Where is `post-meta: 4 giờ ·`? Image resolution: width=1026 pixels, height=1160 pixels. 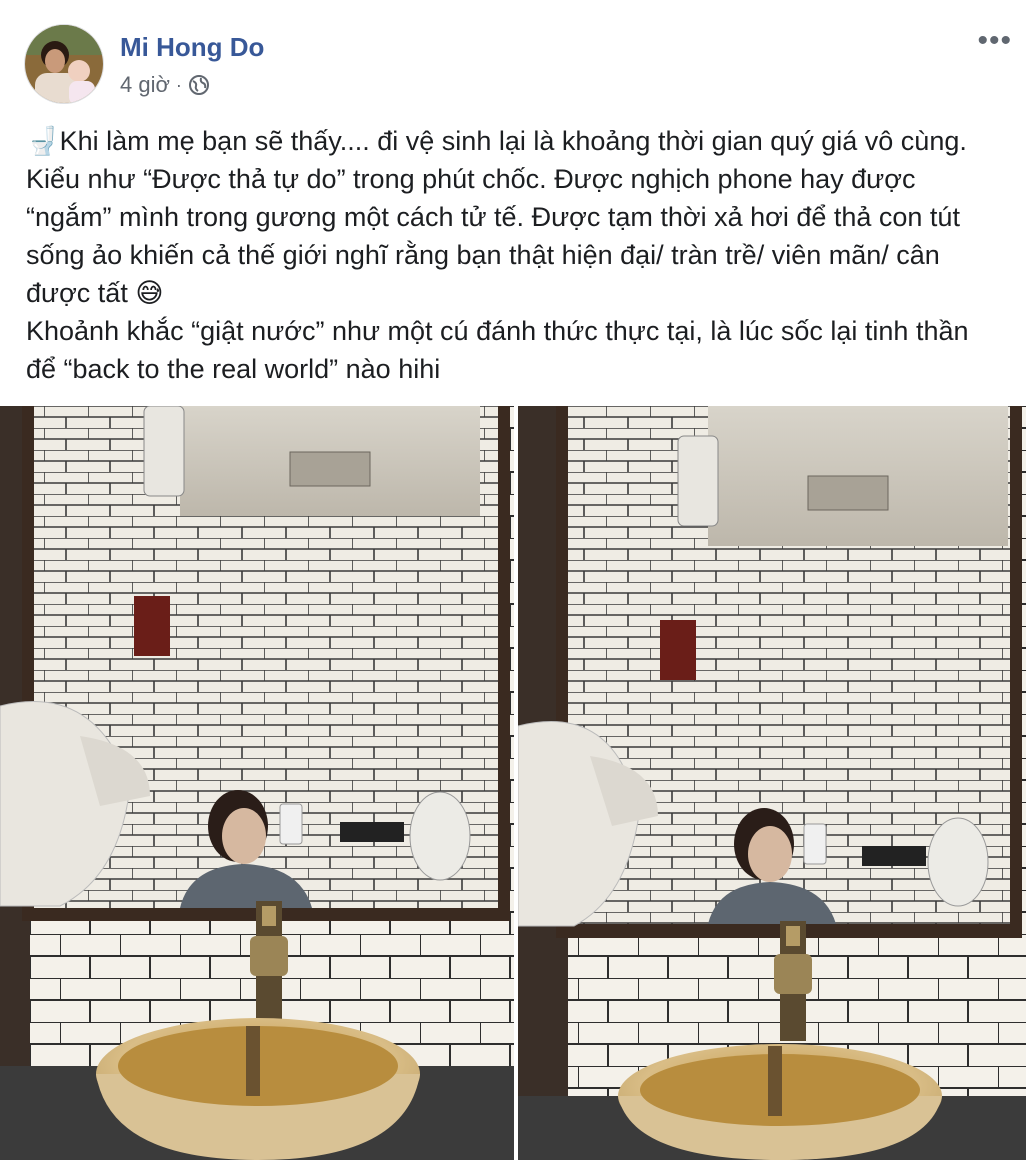 post-meta: 4 giờ · is located at coordinates (165, 85).